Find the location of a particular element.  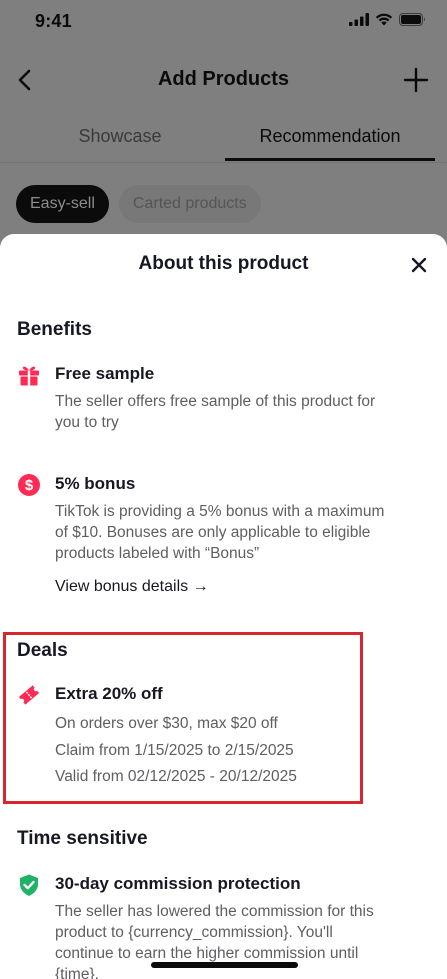

close-icon is located at coordinates (419, 265).